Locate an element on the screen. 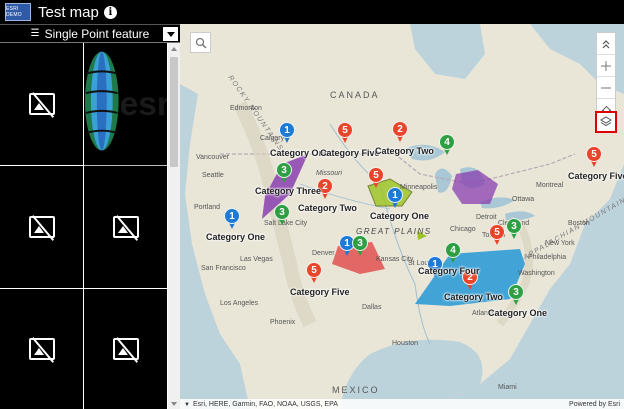 The width and height of the screenshot is (624, 409). category-label: Category Three is located at coordinates (288, 191).